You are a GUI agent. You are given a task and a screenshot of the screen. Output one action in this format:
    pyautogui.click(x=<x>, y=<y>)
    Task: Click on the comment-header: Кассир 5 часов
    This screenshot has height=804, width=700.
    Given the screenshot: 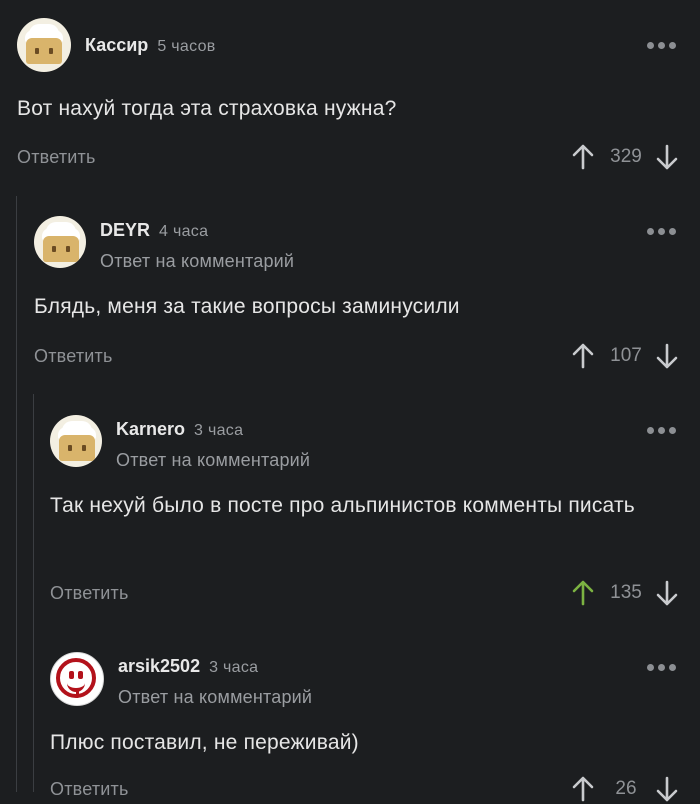 What is the action you would take?
    pyautogui.click(x=116, y=45)
    